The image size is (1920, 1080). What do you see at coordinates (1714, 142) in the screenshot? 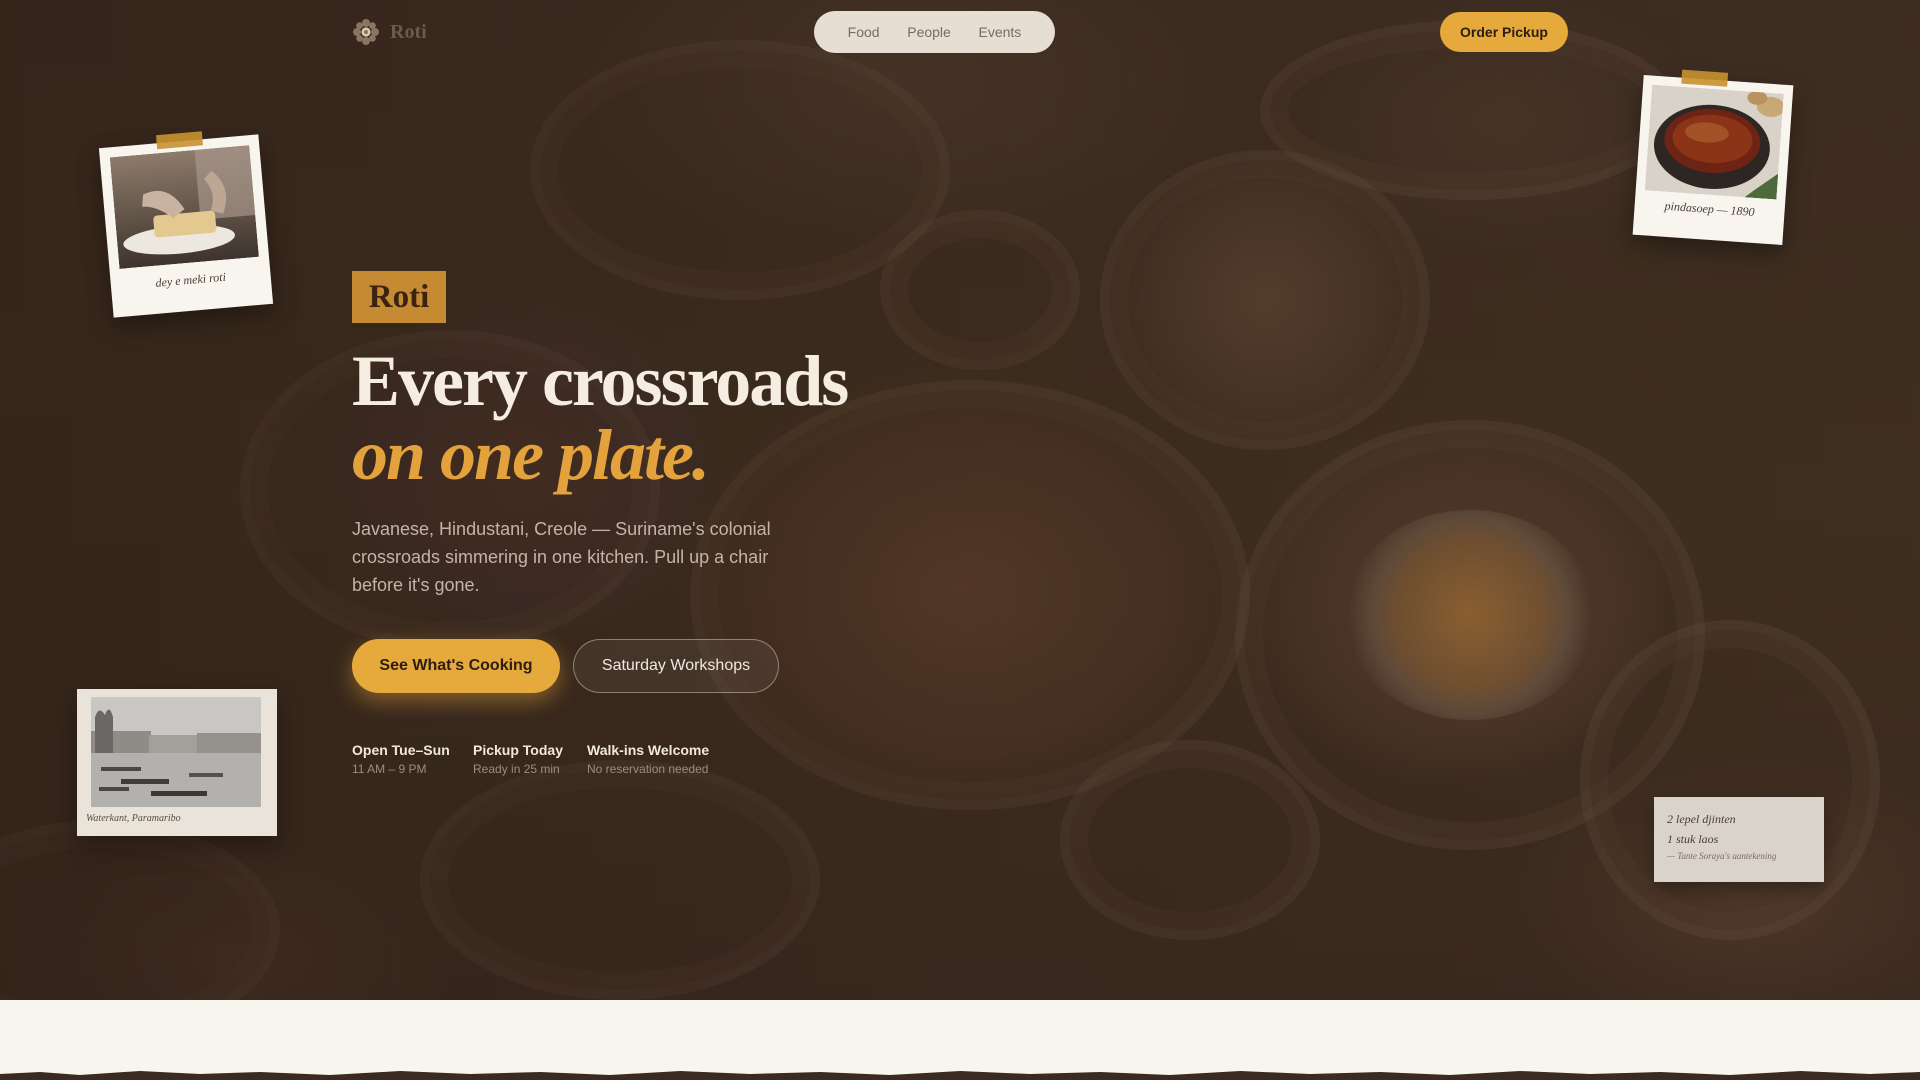
I see `soup-photo` at bounding box center [1714, 142].